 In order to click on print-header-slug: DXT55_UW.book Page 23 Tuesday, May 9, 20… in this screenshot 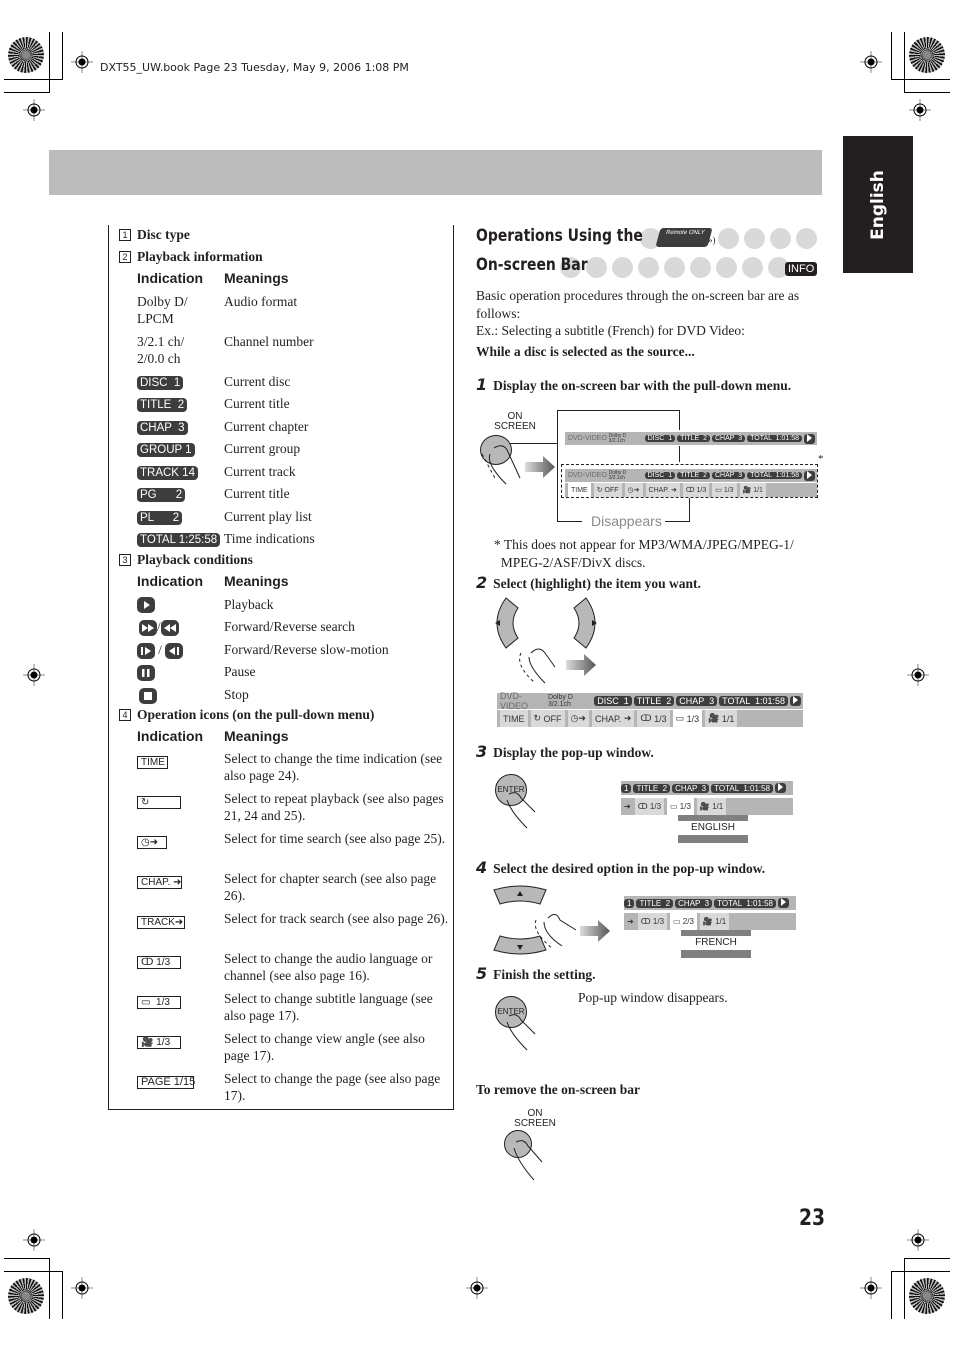, I will do `click(254, 67)`.